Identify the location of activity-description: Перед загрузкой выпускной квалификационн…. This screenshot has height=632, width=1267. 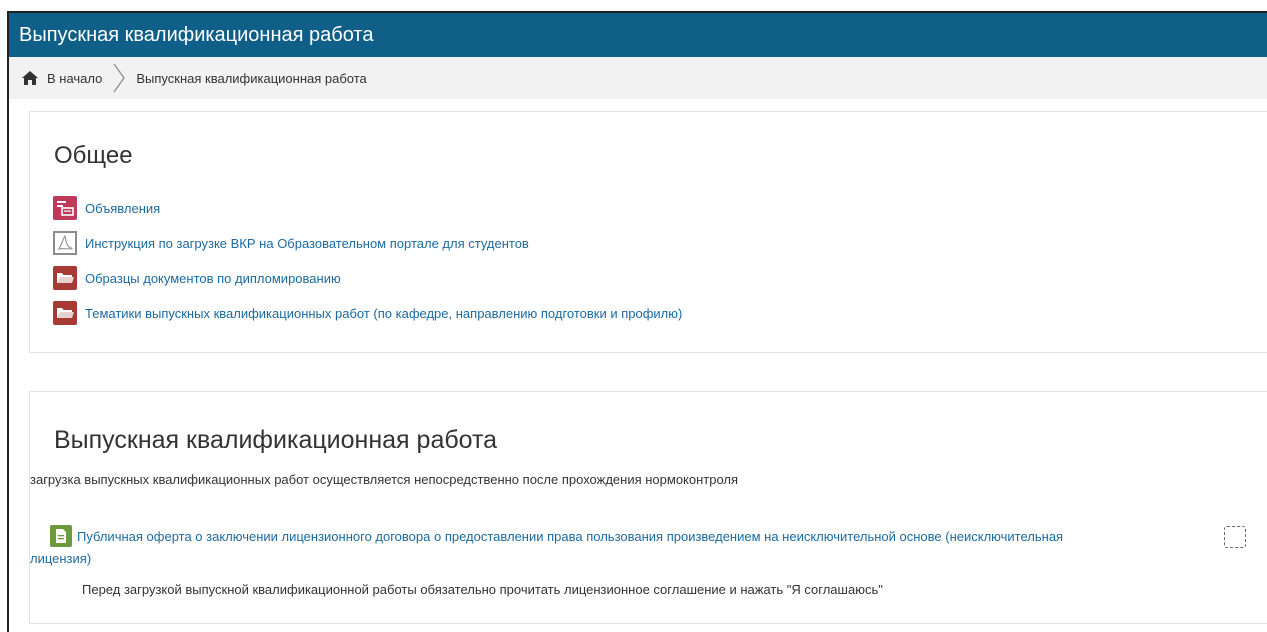
(482, 589).